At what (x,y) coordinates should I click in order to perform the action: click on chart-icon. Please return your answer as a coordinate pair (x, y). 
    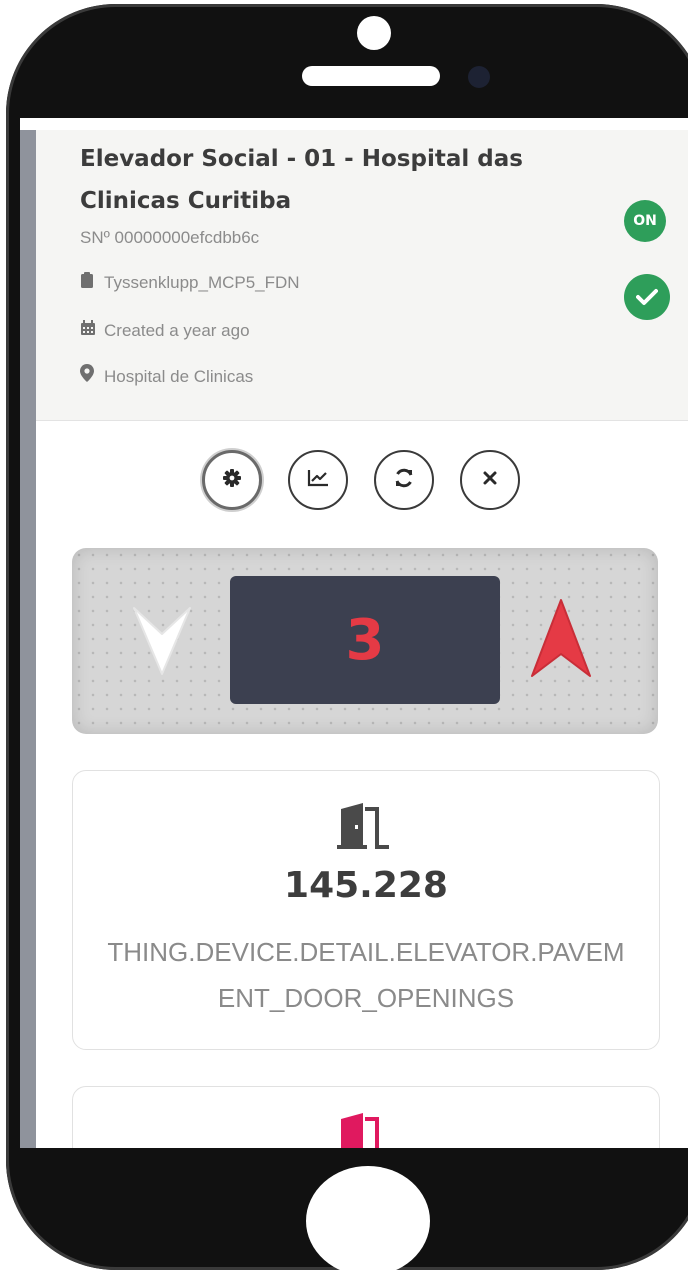
    Looking at the image, I should click on (318, 480).